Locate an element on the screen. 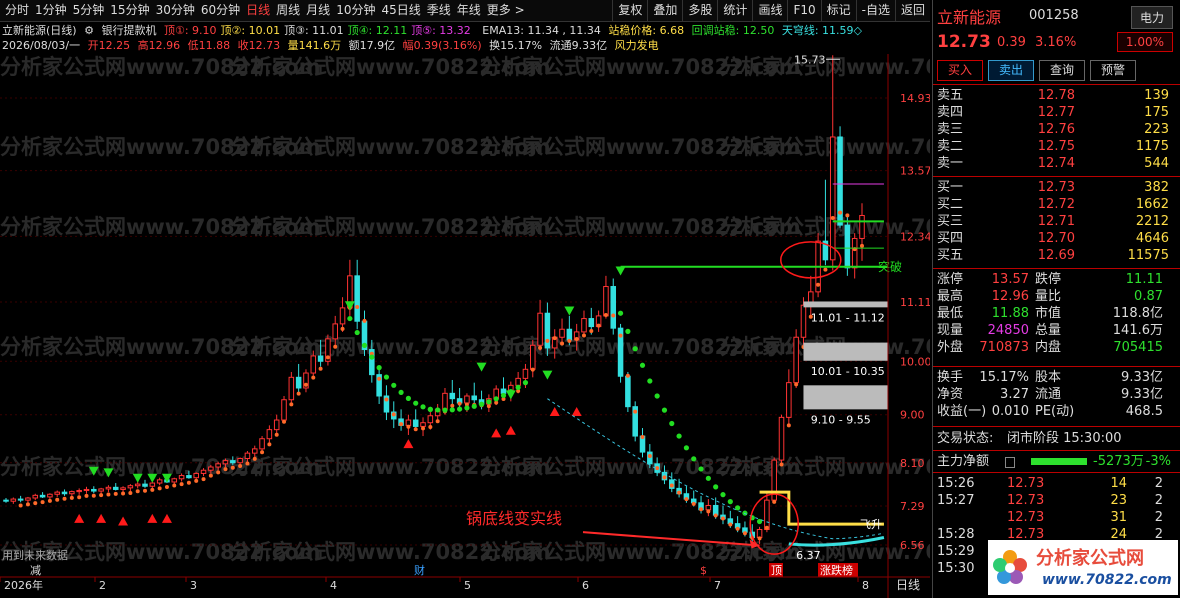 This screenshot has width=1180, height=598. quote-stock-name: 立新能源 is located at coordinates (969, 17).